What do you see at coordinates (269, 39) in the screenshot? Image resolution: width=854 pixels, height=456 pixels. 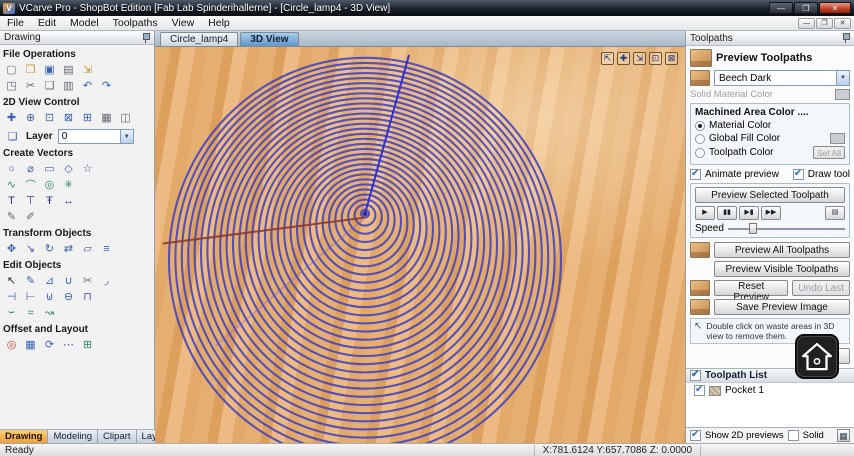 I see `tab-3d-view: 3D View` at bounding box center [269, 39].